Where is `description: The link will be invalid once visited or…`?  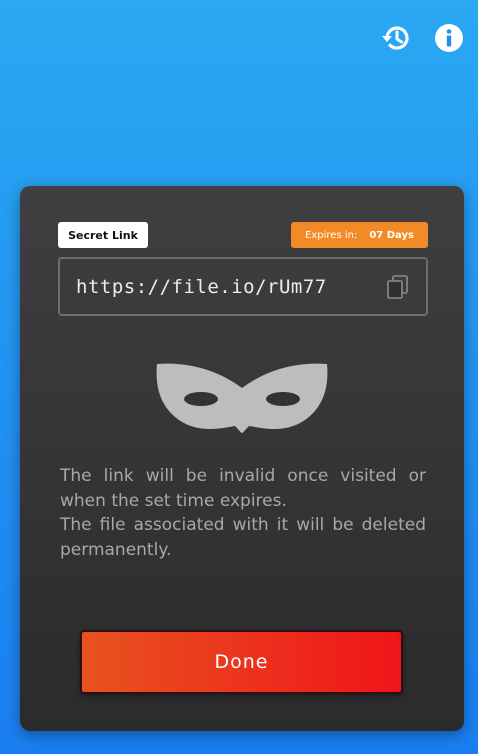 description: The link will be invalid once visited or… is located at coordinates (243, 513).